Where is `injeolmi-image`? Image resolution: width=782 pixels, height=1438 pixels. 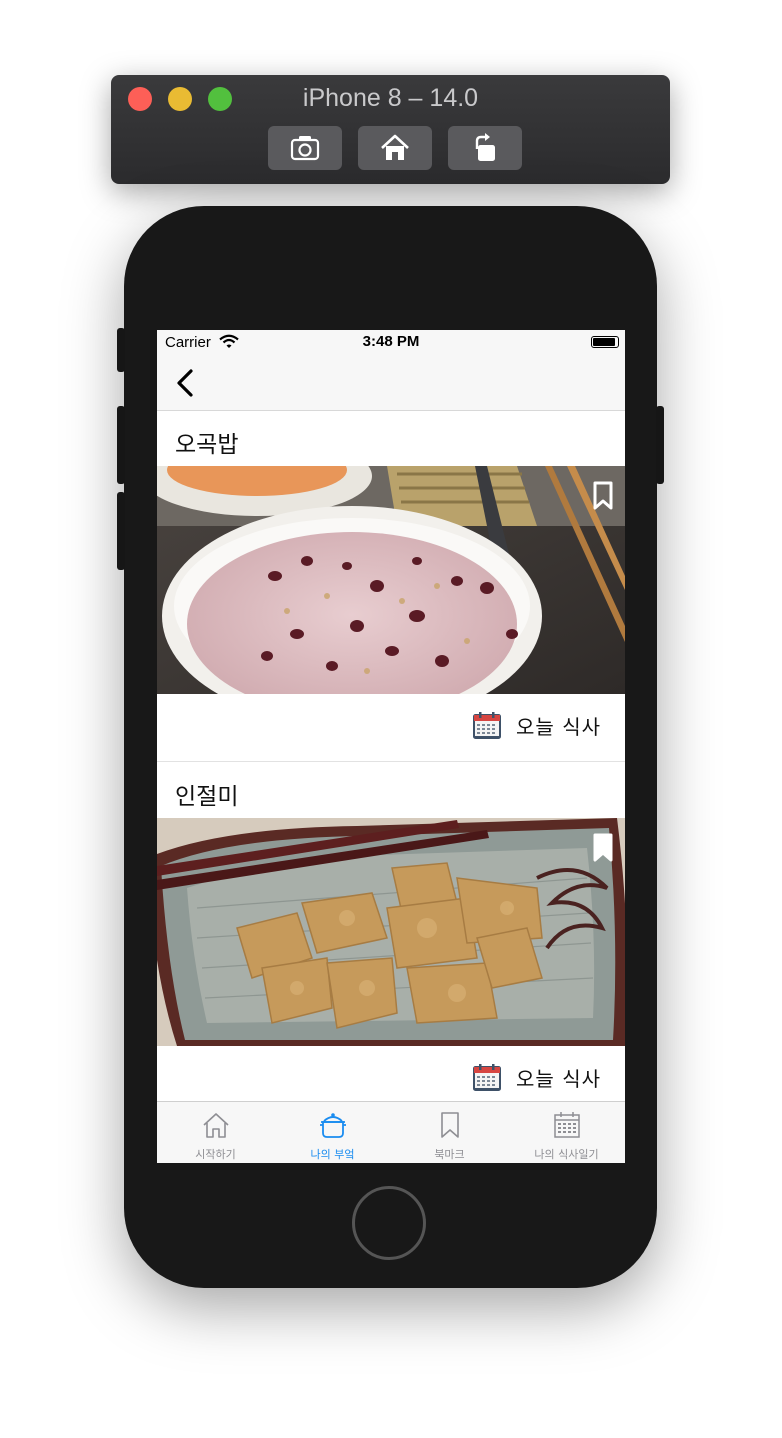
injeolmi-image is located at coordinates (391, 932).